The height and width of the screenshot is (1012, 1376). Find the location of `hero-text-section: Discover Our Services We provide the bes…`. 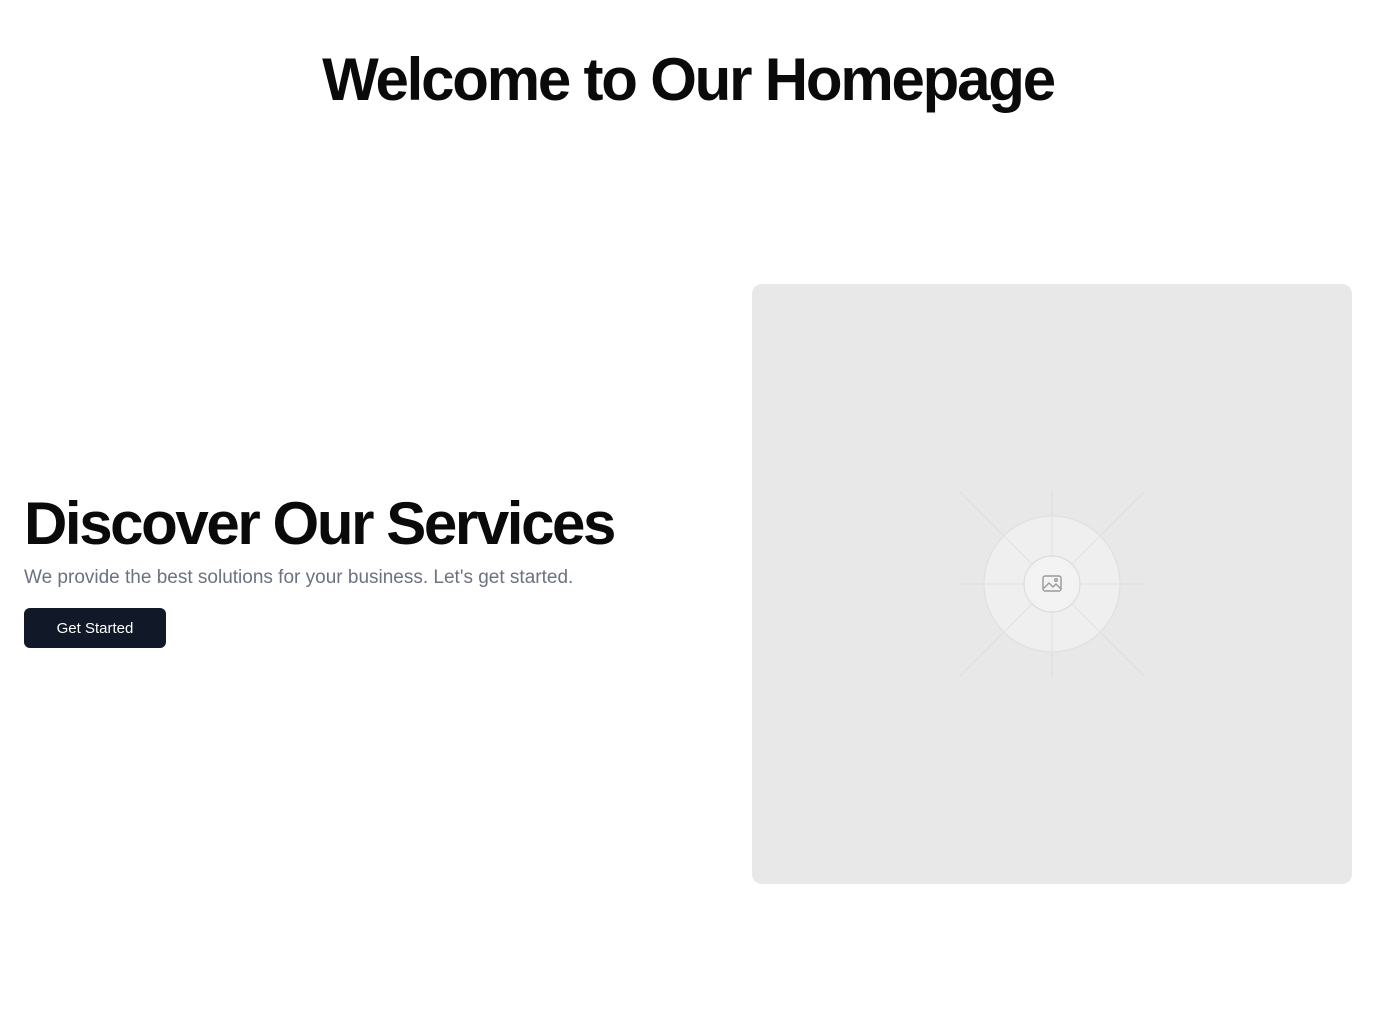

hero-text-section: Discover Our Services We provide the bes… is located at coordinates (324, 569).